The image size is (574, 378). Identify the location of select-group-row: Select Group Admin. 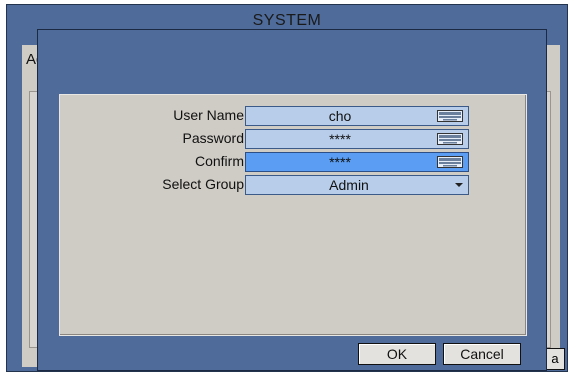
(293, 185).